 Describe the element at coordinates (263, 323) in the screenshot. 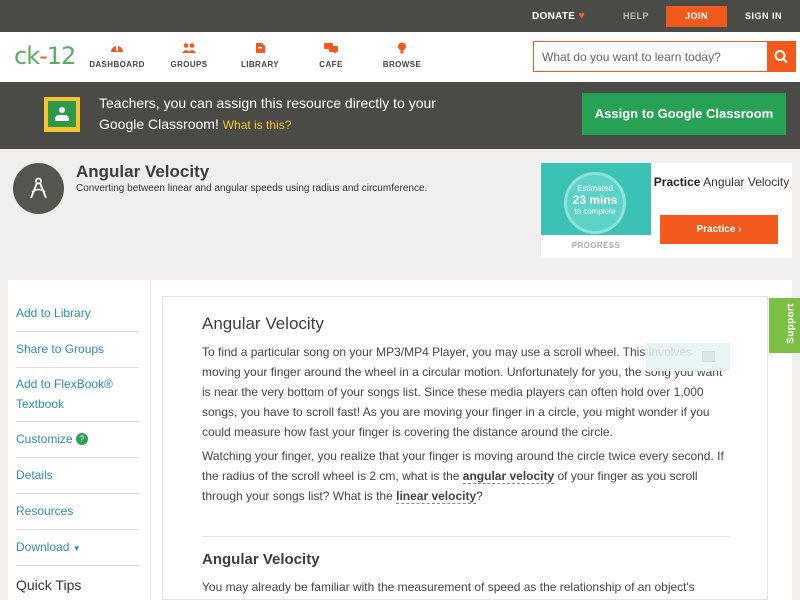

I see `lesson-title: Angular Velocity` at that location.